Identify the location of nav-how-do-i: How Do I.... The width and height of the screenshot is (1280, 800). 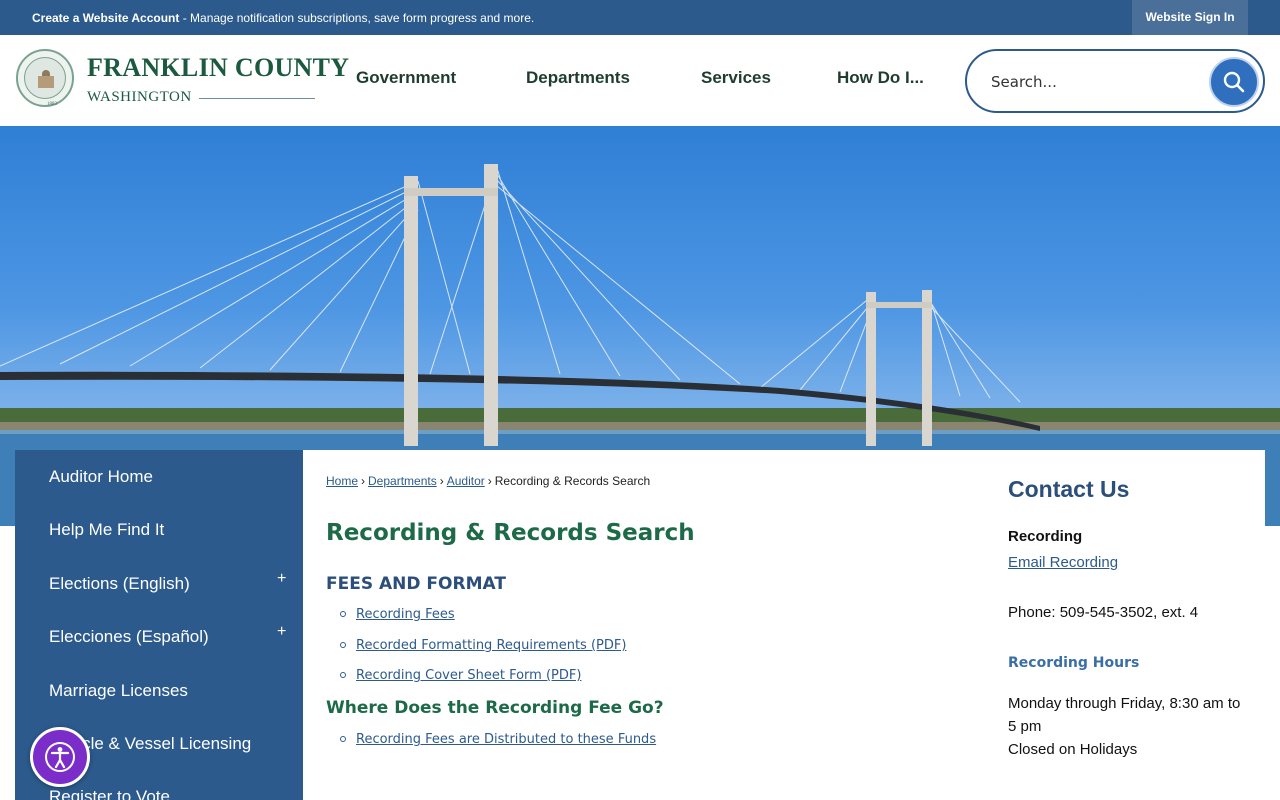
(880, 78).